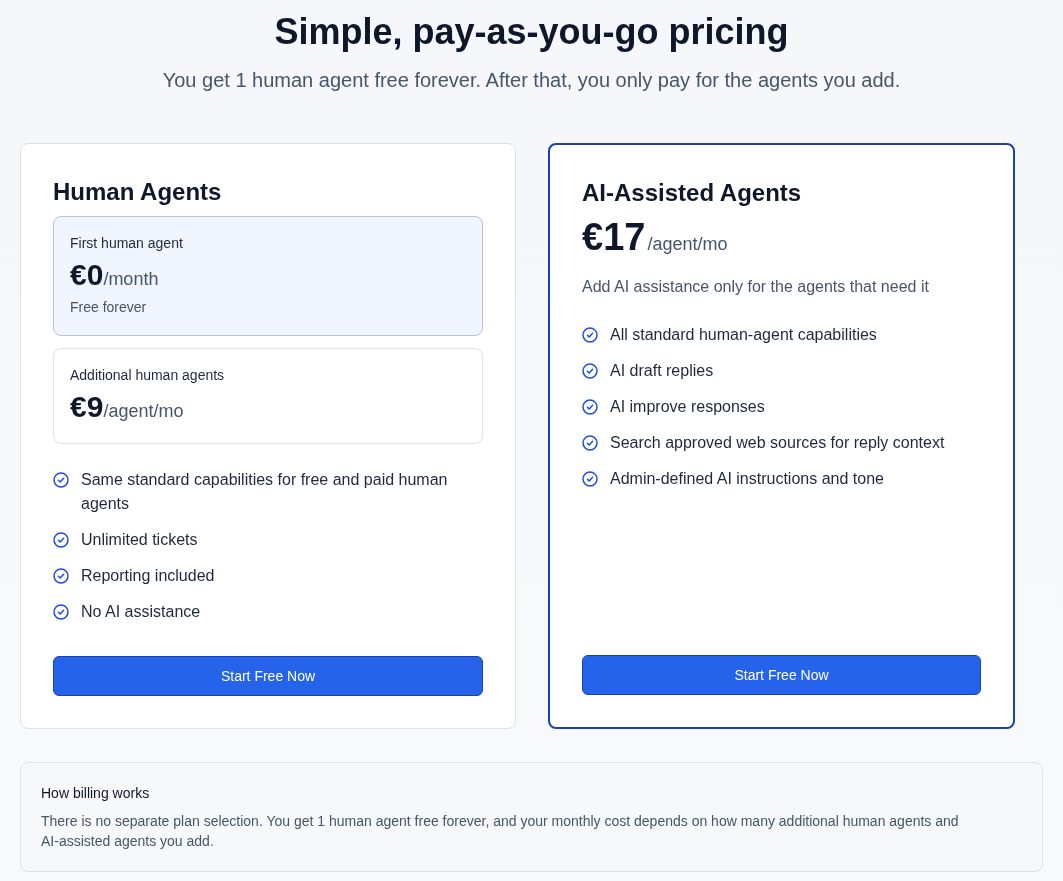 The width and height of the screenshot is (1063, 881). I want to click on feature-text: AI improve responses, so click(687, 407).